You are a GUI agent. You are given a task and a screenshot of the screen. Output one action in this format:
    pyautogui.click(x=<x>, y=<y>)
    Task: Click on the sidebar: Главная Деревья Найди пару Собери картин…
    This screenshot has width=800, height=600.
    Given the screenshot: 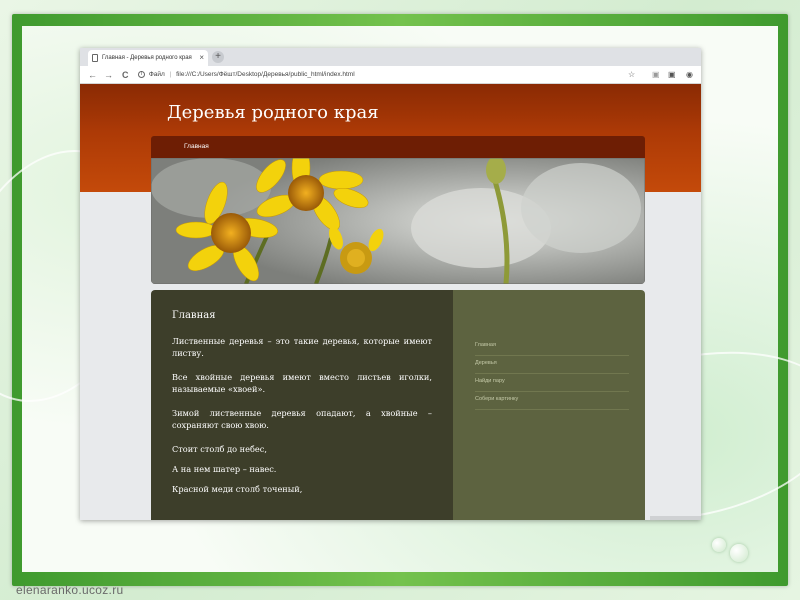 What is the action you would take?
    pyautogui.click(x=549, y=405)
    